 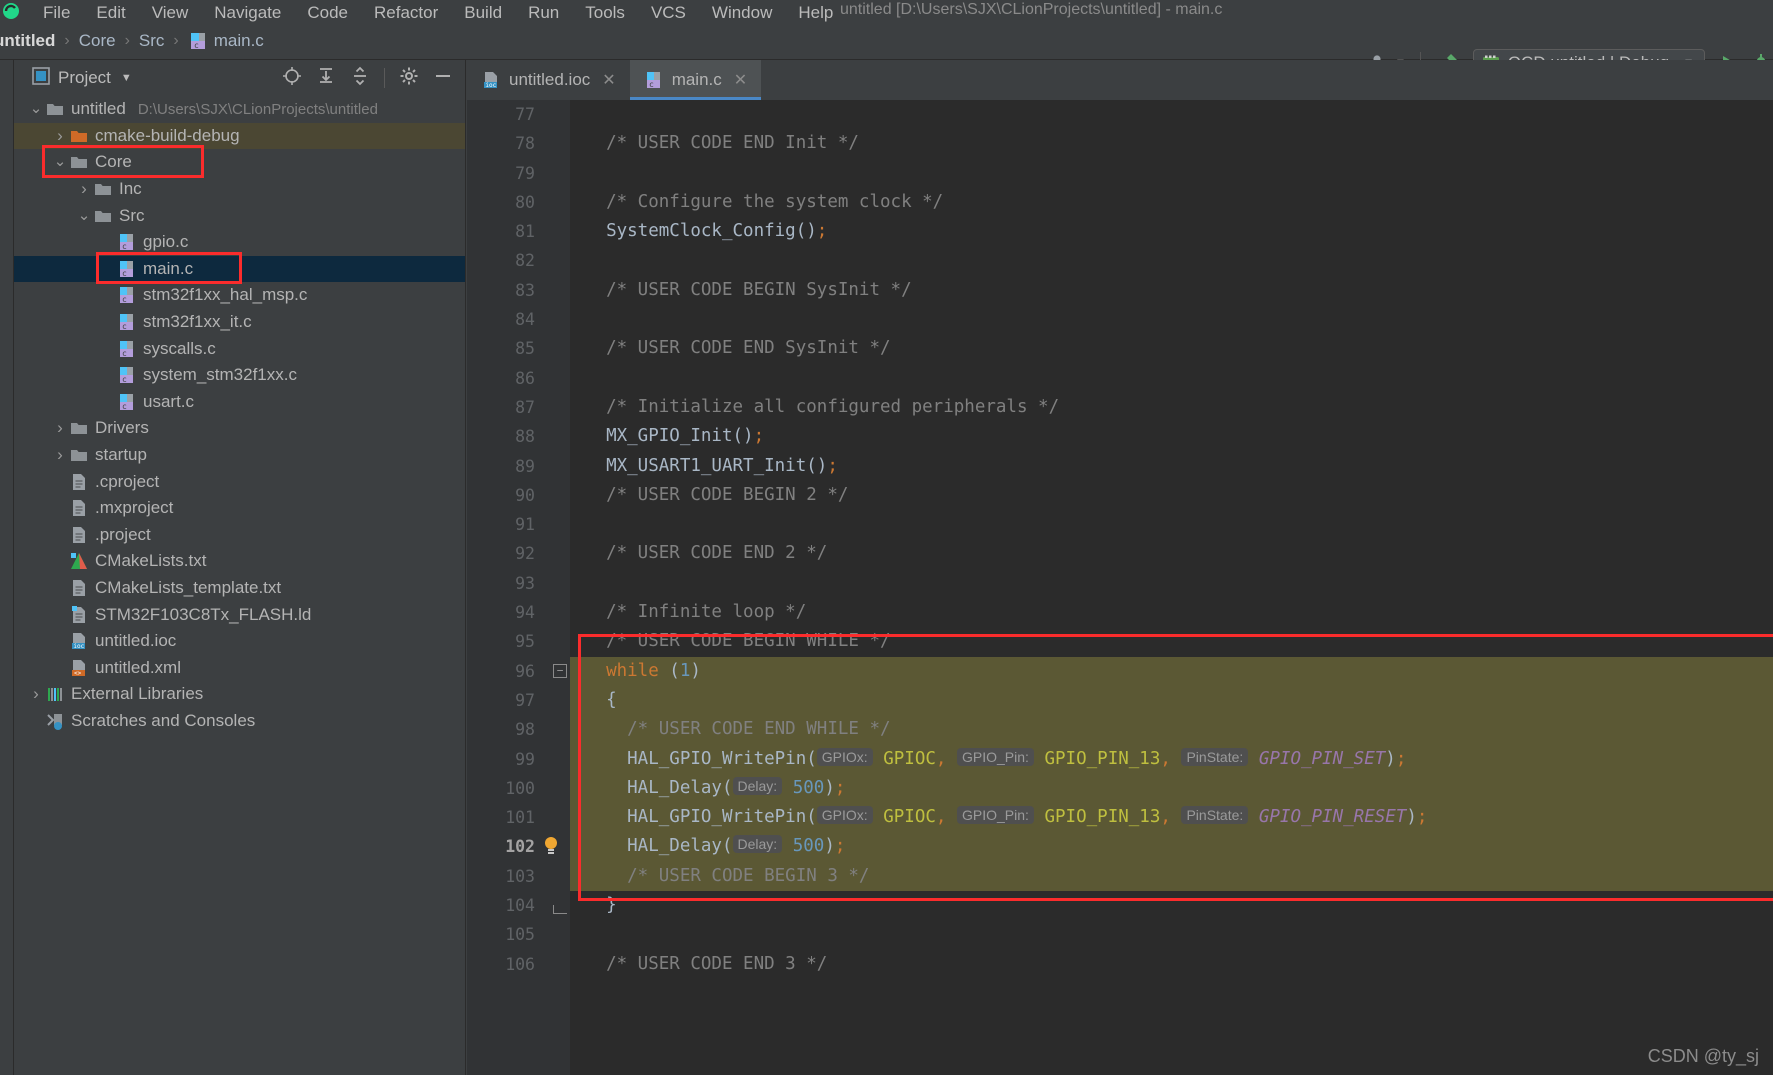 I want to click on tree-item-untitled-ioc: ioc untitled.ioc, so click(x=239, y=641).